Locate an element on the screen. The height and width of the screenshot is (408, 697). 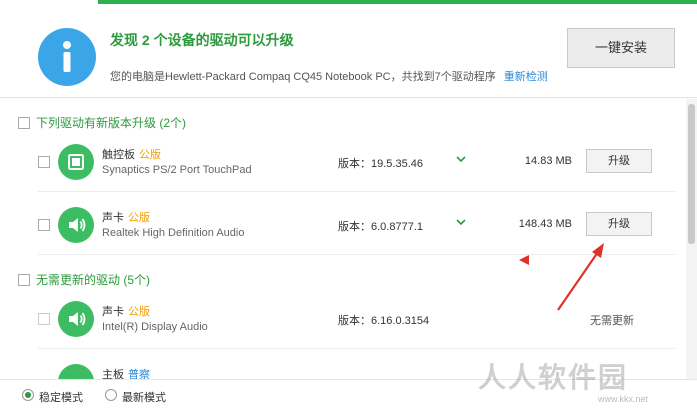
section-upgradable-label: 下列驱动有新版本升级 (2个) is located at coordinates (111, 123).